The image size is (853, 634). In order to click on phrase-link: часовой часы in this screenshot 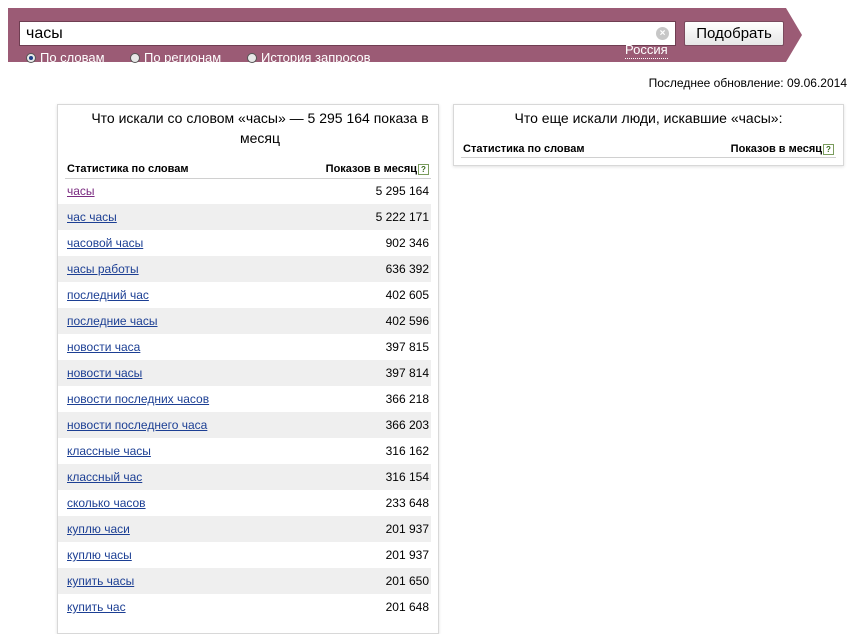, I will do `click(105, 243)`.